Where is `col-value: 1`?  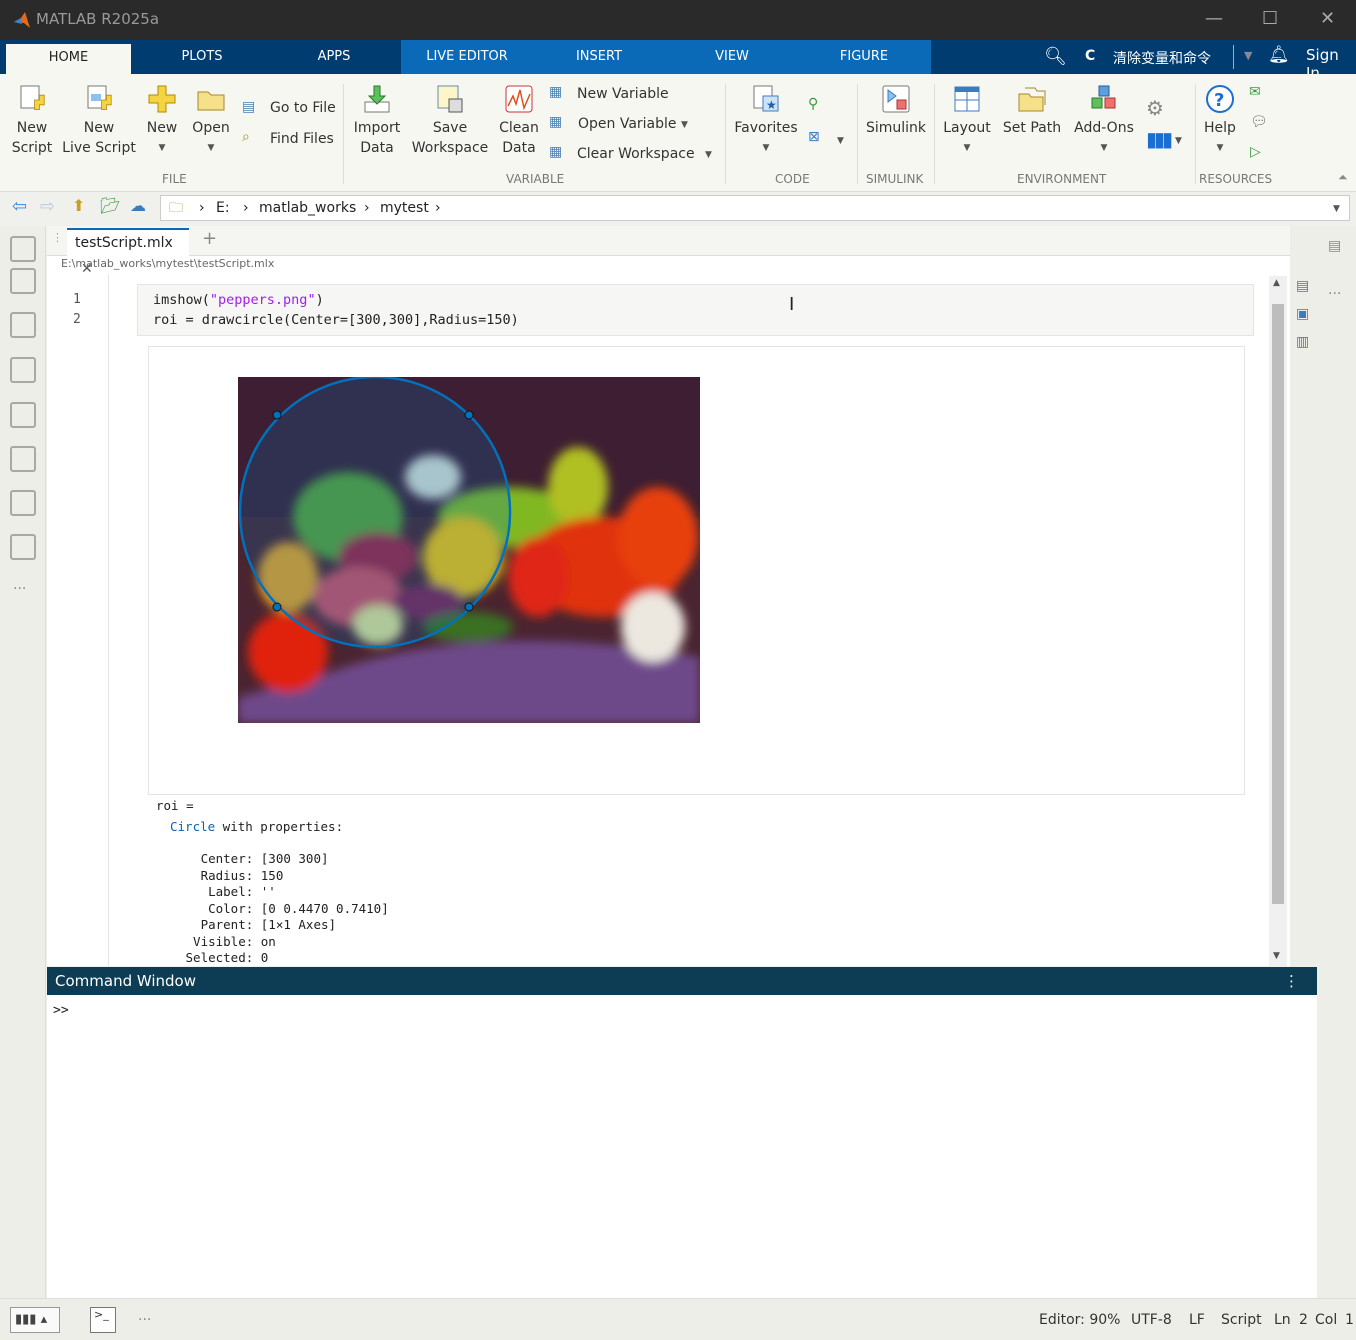
col-value: 1 is located at coordinates (1349, 1320).